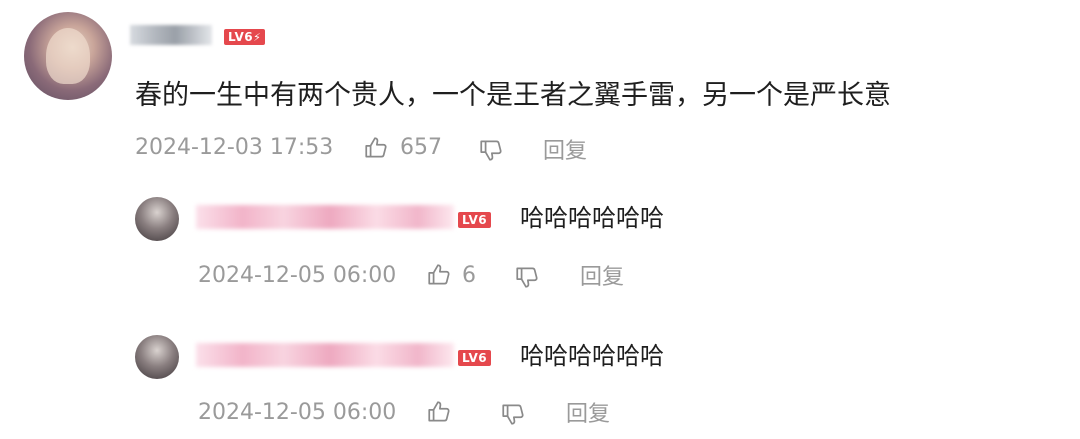  What do you see at coordinates (171, 35) in the screenshot?
I see `commenter-name-blurred` at bounding box center [171, 35].